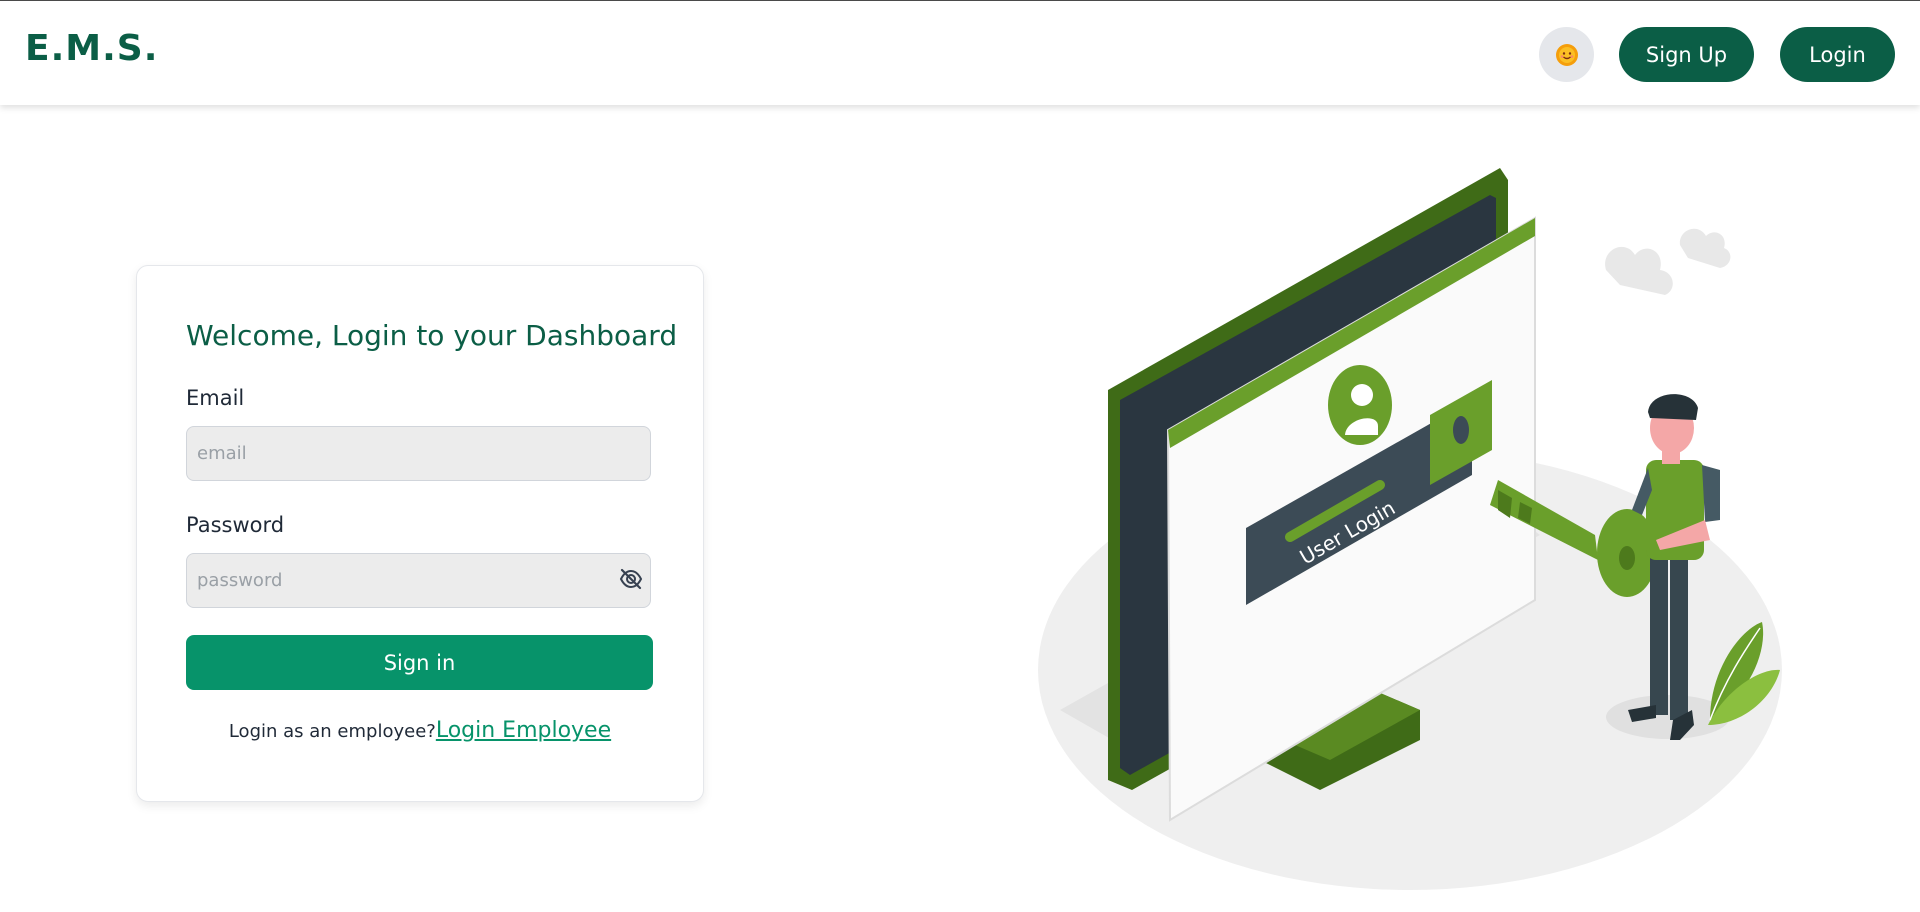 The height and width of the screenshot is (912, 1920). What do you see at coordinates (960, 53) in the screenshot?
I see `top-navbar: E.M.S. Sign Up Login` at bounding box center [960, 53].